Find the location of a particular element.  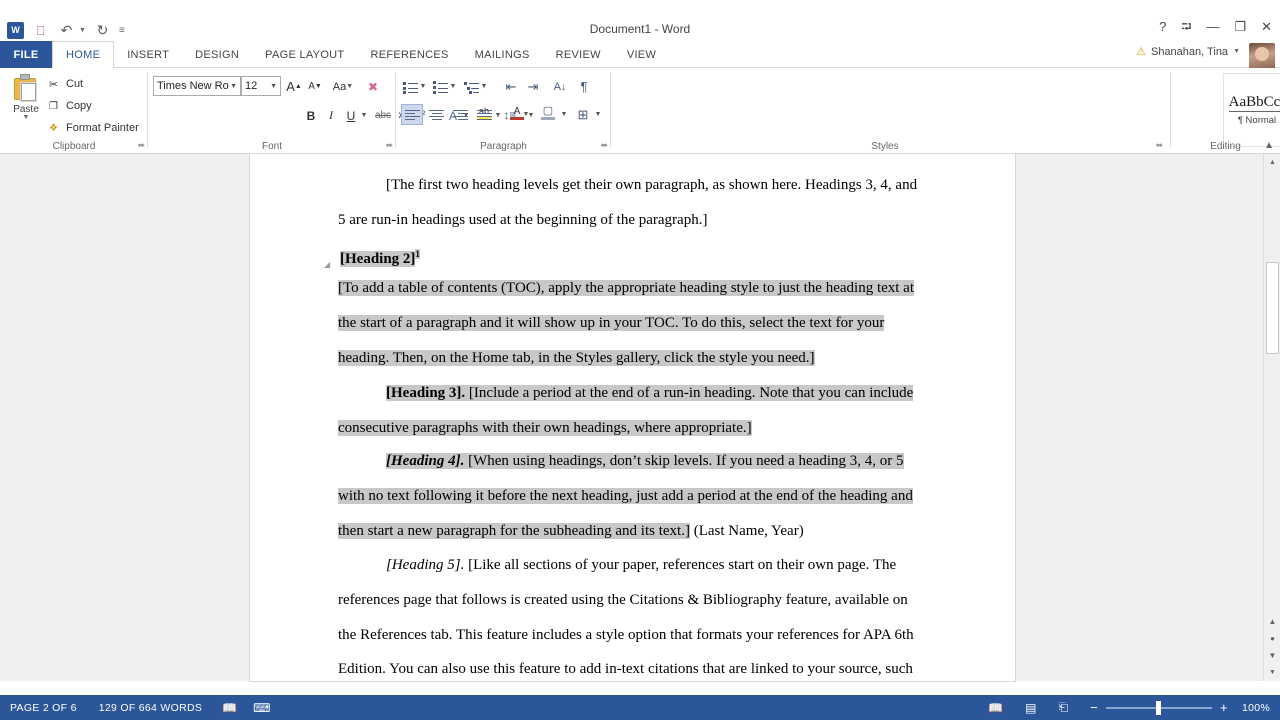

borders-dropdown-button: ▼ is located at coordinates (598, 114).